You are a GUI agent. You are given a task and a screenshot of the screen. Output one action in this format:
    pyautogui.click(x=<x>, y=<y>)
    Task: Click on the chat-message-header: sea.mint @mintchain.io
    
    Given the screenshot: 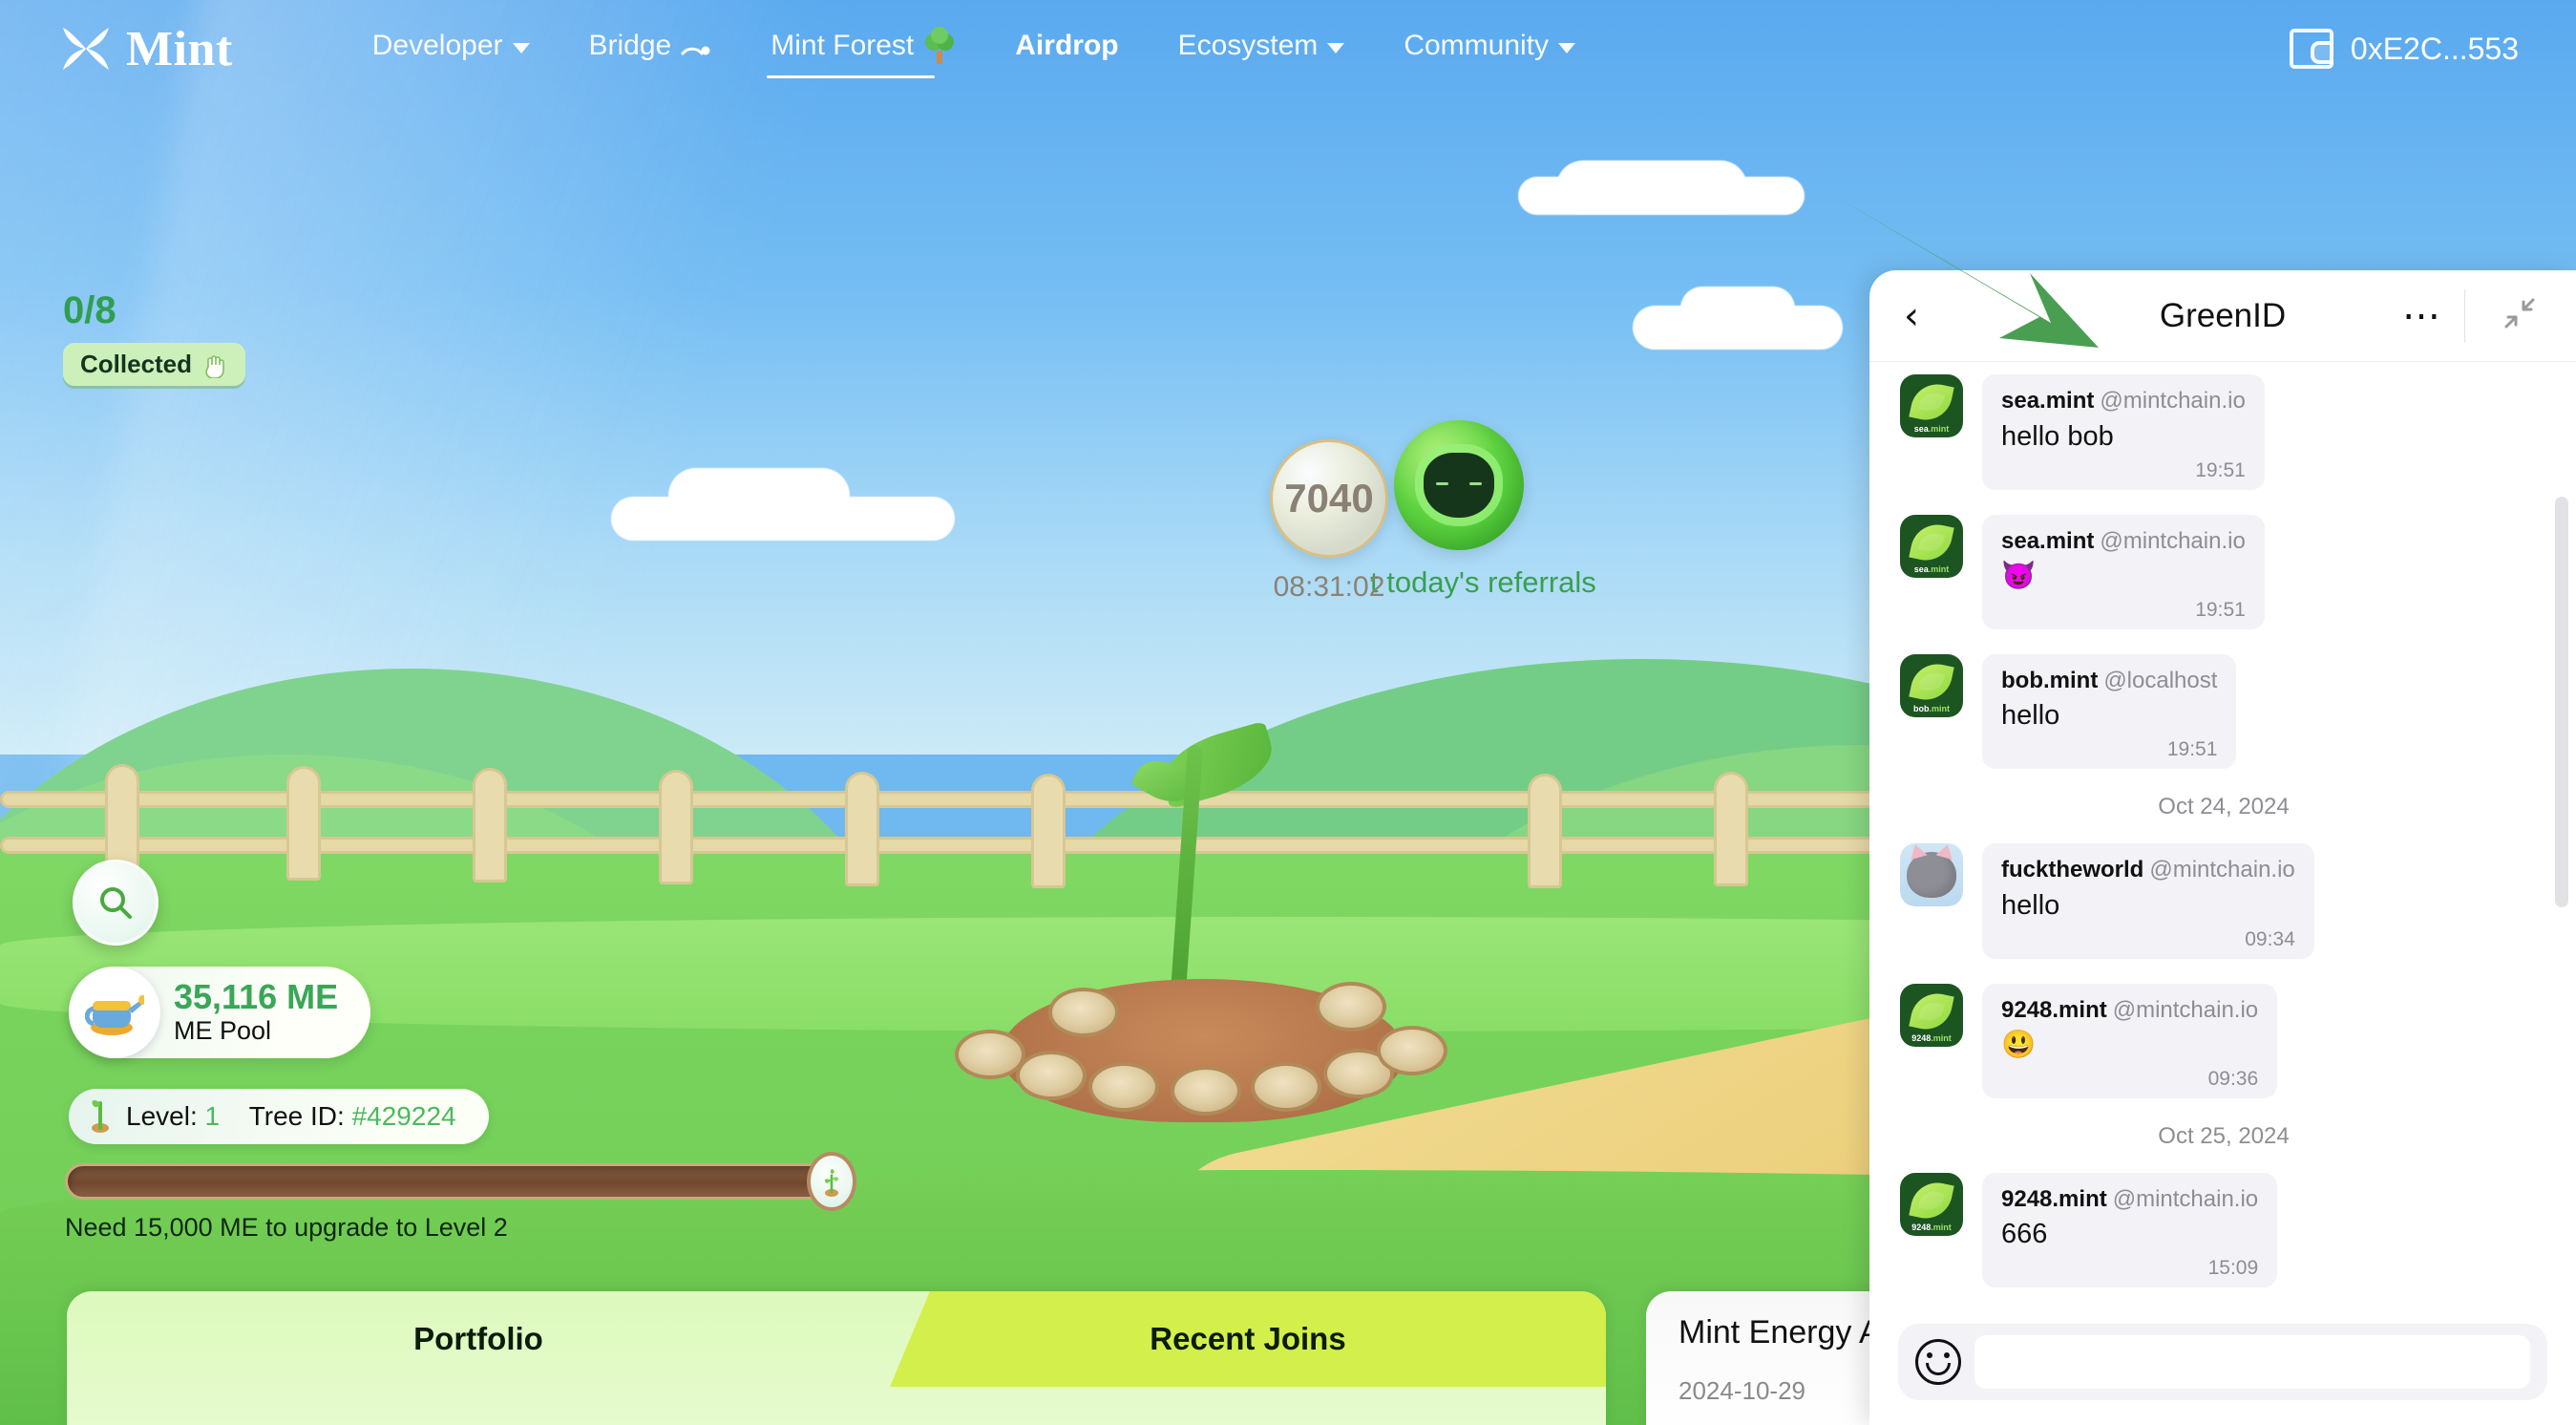 What is the action you would take?
    pyautogui.click(x=2123, y=541)
    